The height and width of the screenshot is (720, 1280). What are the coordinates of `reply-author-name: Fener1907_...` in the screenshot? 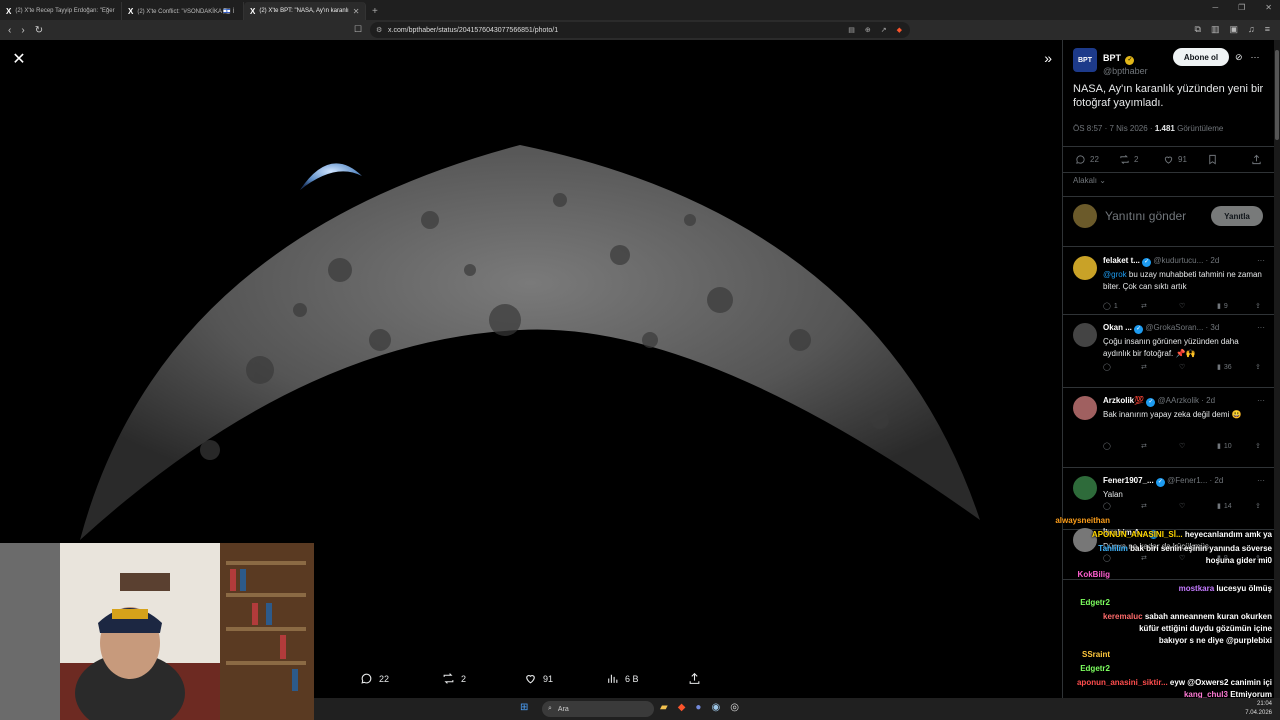 It's located at (1128, 480).